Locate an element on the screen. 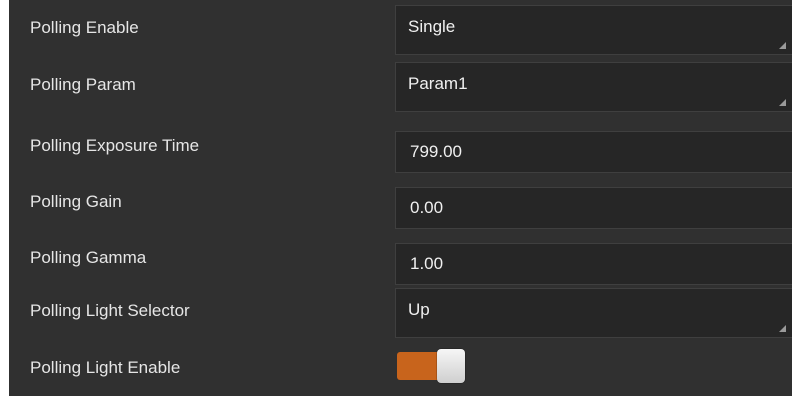  polling-param-value: Param1 is located at coordinates (438, 83).